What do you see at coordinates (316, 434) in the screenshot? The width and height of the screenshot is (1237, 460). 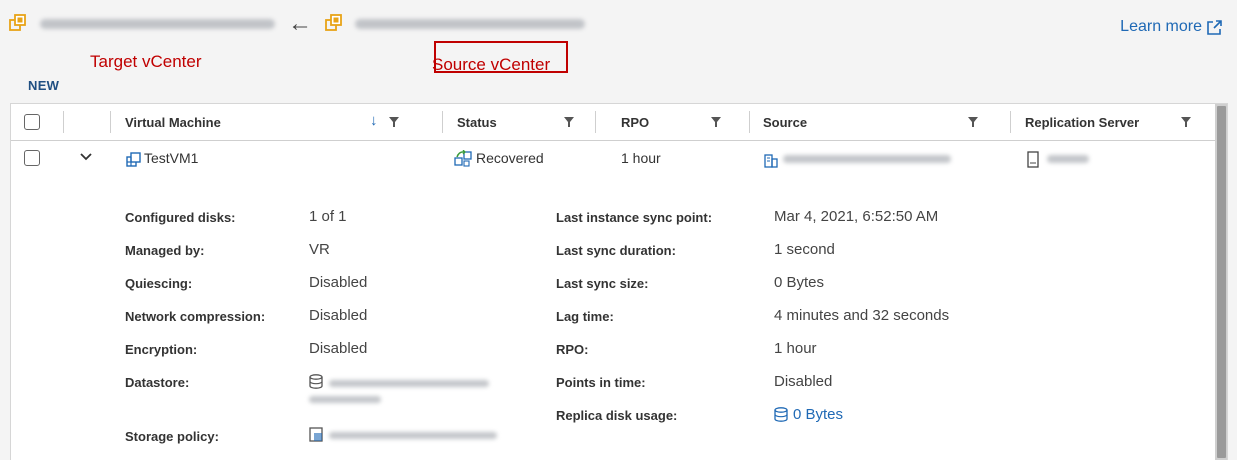 I see `storage-policy-icon` at bounding box center [316, 434].